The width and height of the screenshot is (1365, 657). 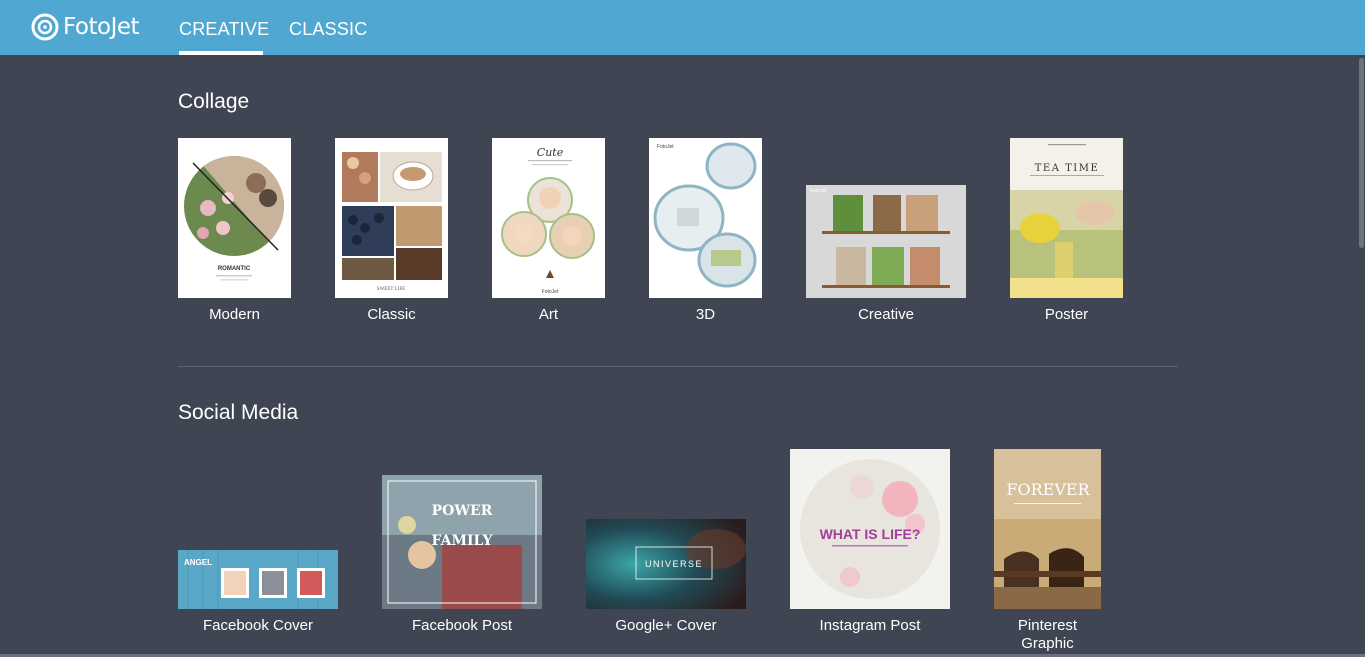 What do you see at coordinates (548, 218) in the screenshot?
I see `art-thumbnail: Cute FotoJet` at bounding box center [548, 218].